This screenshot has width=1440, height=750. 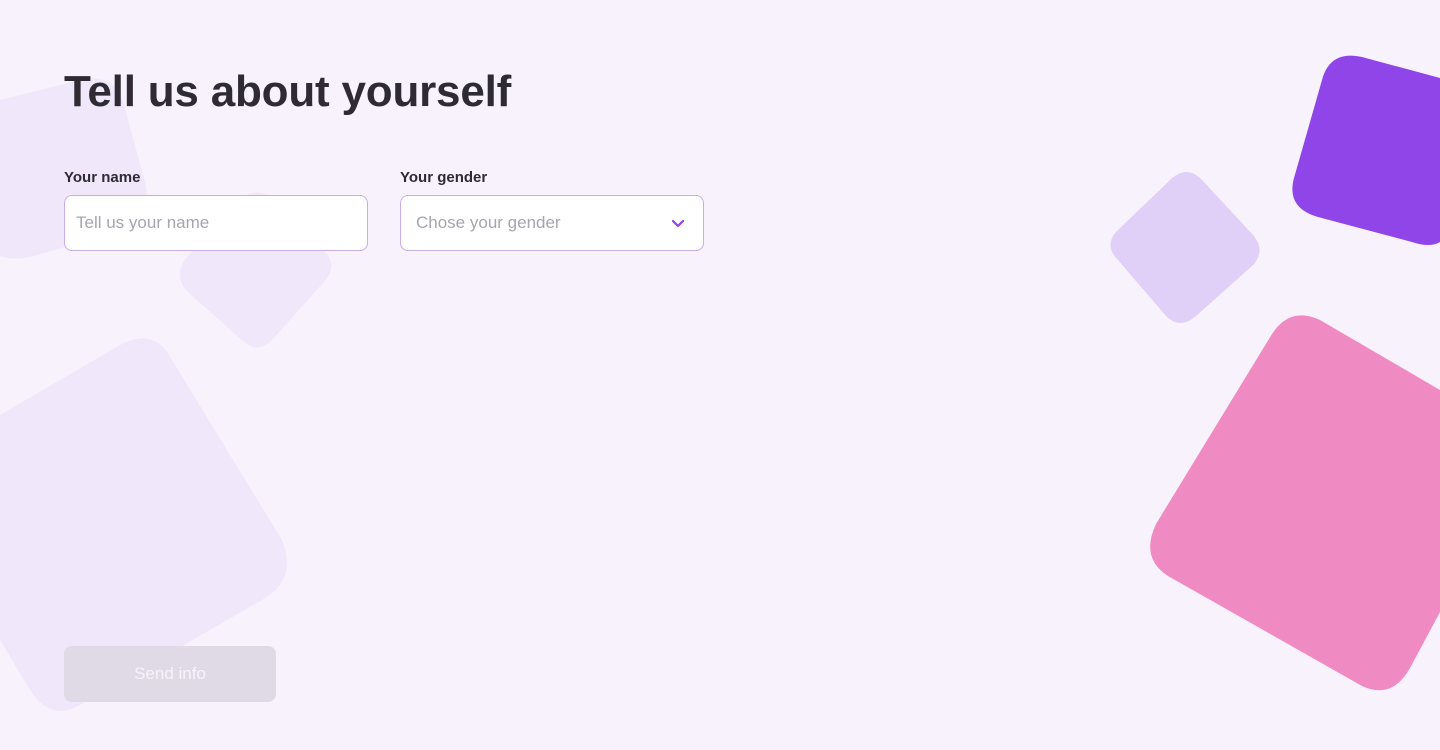 What do you see at coordinates (678, 223) in the screenshot?
I see `chevron-down-icon` at bounding box center [678, 223].